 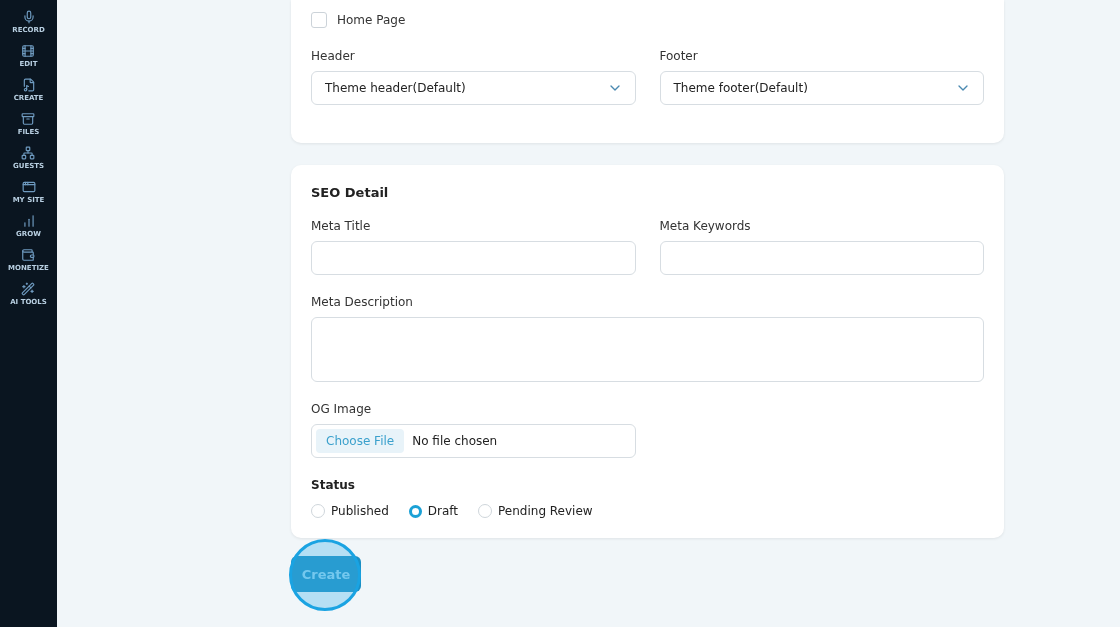 I want to click on field-label: OG Image, so click(x=342, y=409).